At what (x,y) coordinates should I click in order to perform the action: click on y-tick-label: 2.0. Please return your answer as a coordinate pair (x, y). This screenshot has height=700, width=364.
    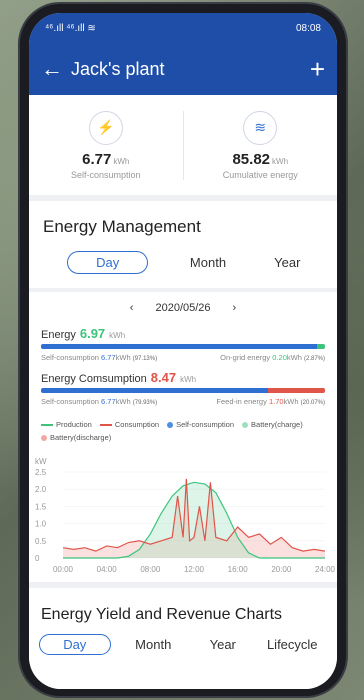
    Looking at the image, I should click on (41, 489).